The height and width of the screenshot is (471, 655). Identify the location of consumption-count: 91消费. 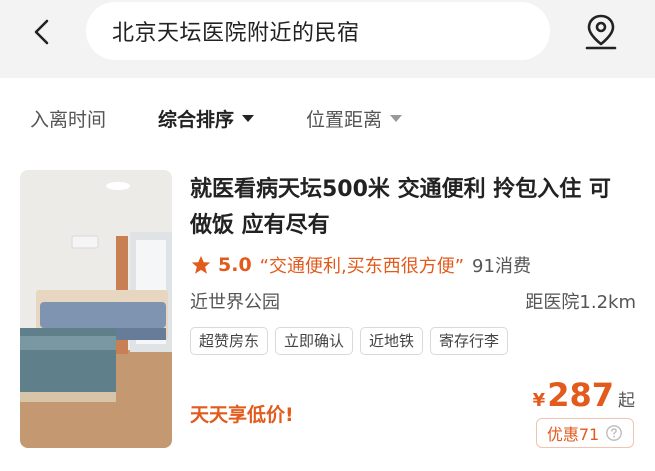
(501, 266).